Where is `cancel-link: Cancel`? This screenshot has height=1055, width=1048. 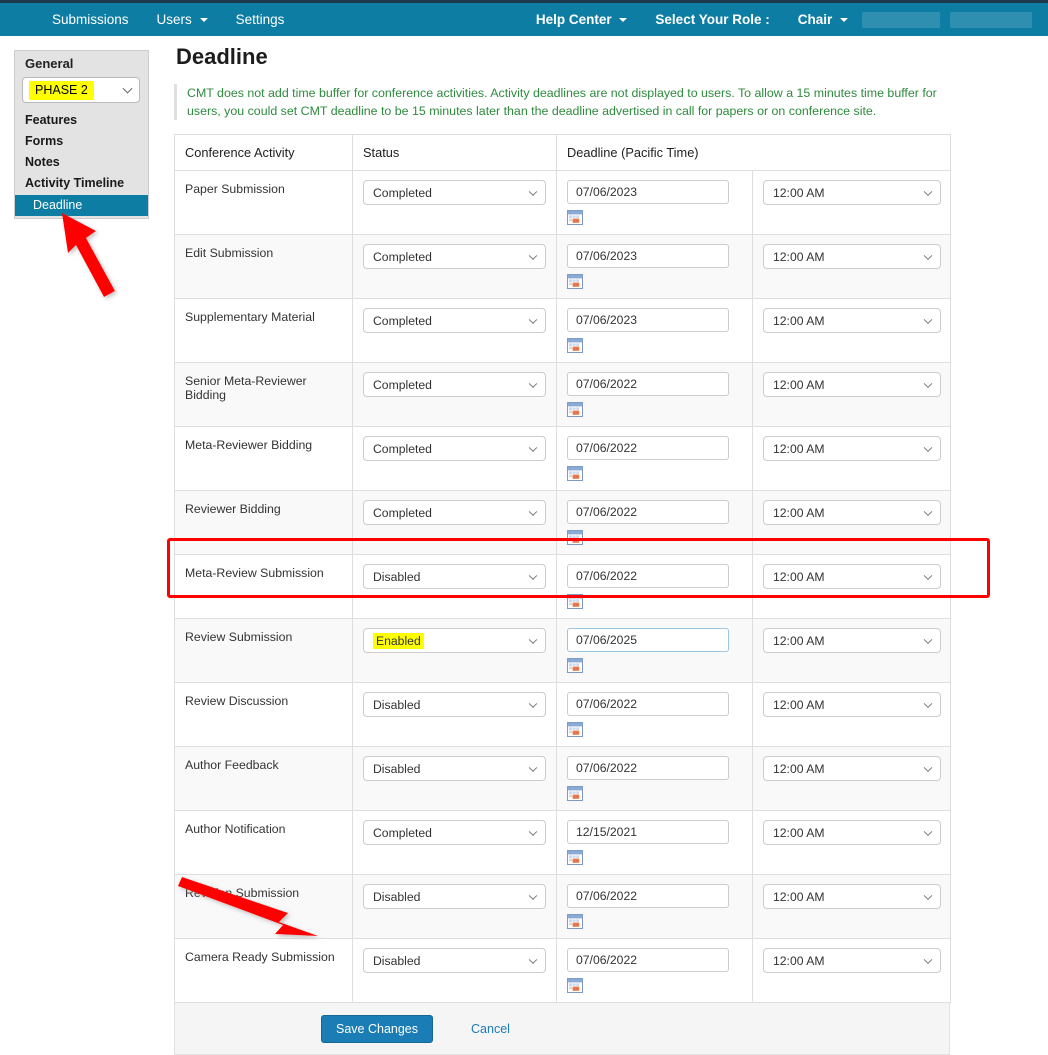
cancel-link: Cancel is located at coordinates (490, 1029).